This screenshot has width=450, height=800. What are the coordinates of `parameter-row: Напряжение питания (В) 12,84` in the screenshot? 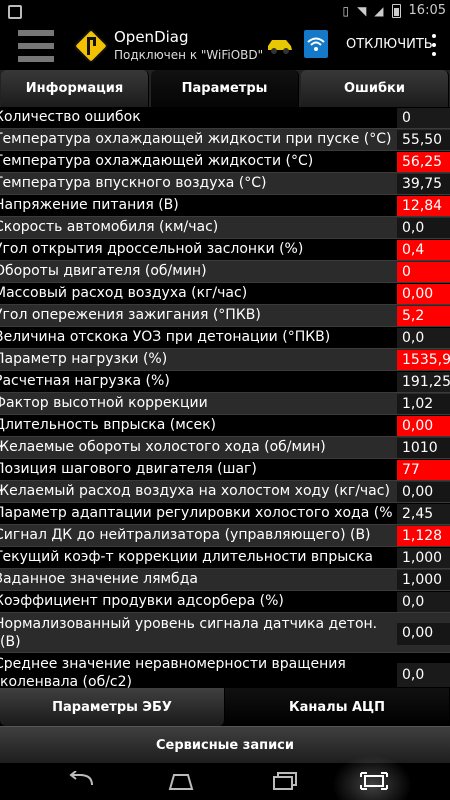 It's located at (225, 206).